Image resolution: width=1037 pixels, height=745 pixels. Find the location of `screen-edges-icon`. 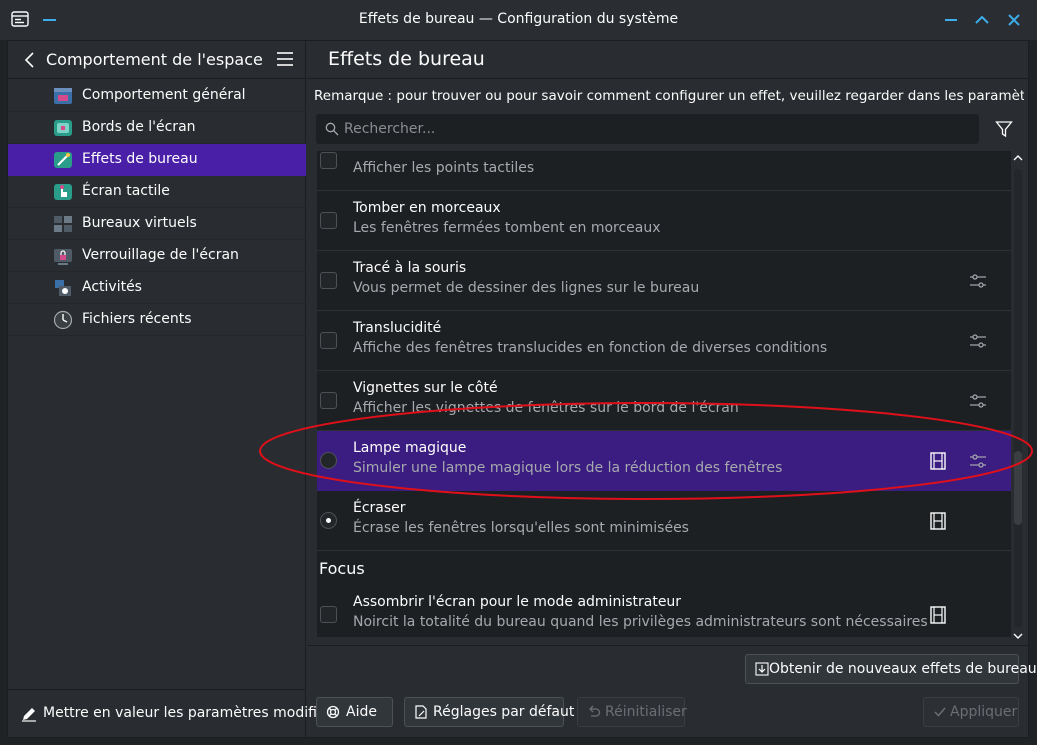

screen-edges-icon is located at coordinates (63, 128).